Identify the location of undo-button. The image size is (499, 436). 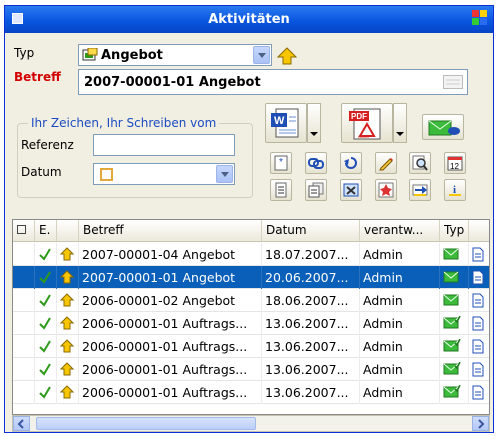
(351, 163).